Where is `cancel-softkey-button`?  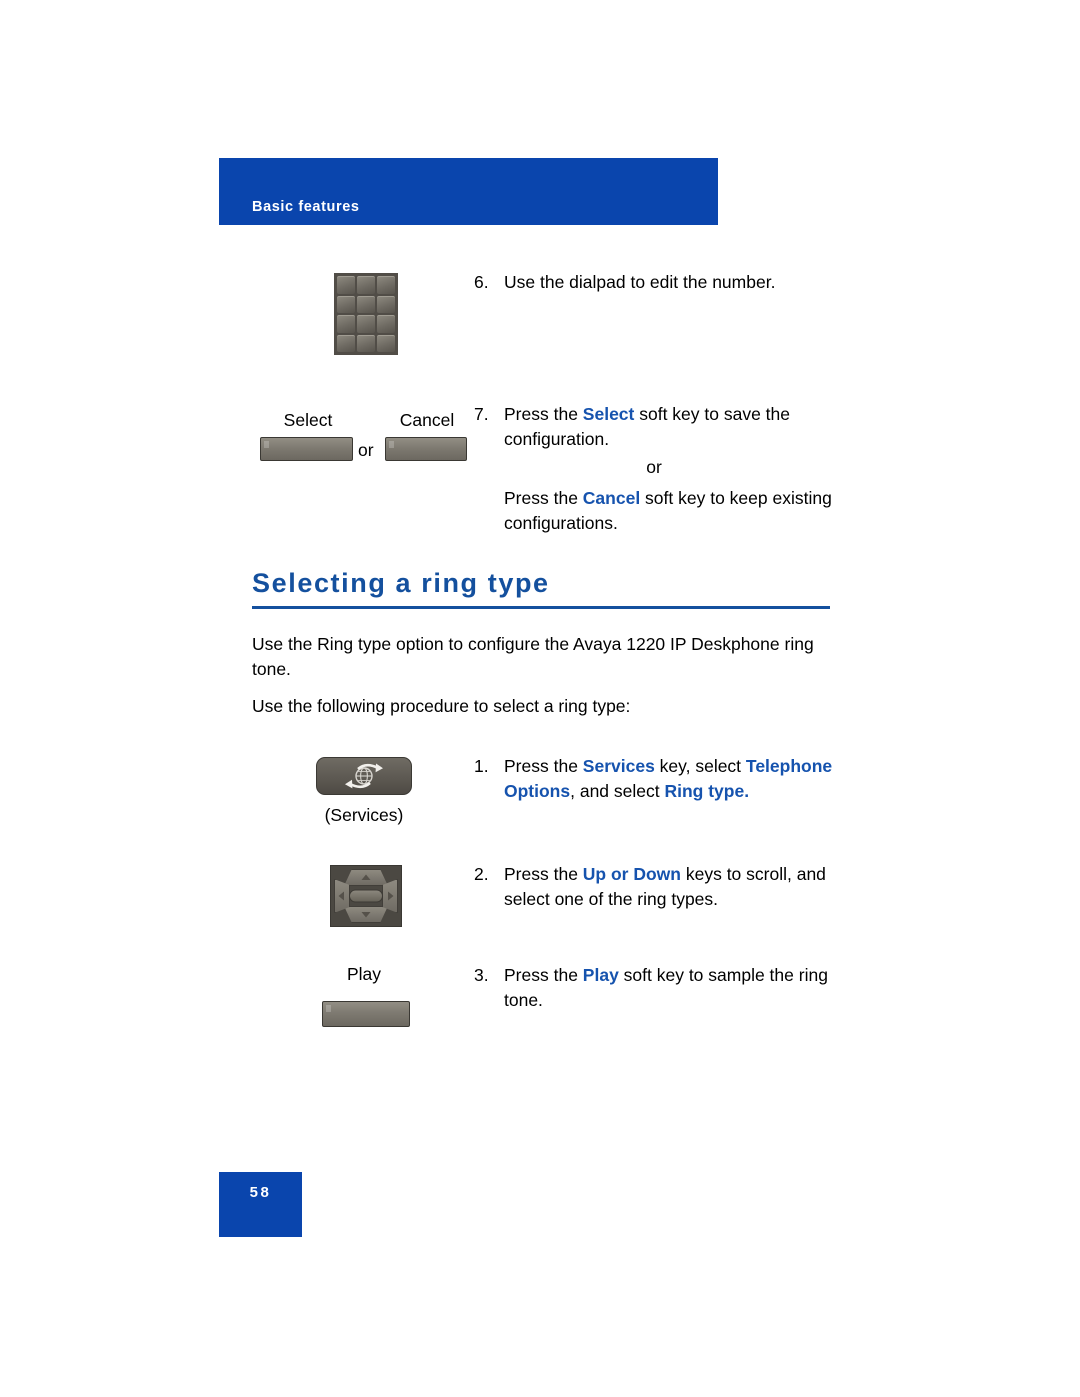
cancel-softkey-button is located at coordinates (426, 449).